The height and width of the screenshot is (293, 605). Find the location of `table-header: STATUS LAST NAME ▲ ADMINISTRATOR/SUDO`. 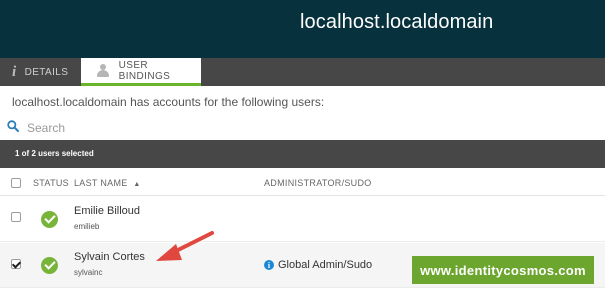

table-header: STATUS LAST NAME ▲ ADMINISTRATOR/SUDO is located at coordinates (302, 182).